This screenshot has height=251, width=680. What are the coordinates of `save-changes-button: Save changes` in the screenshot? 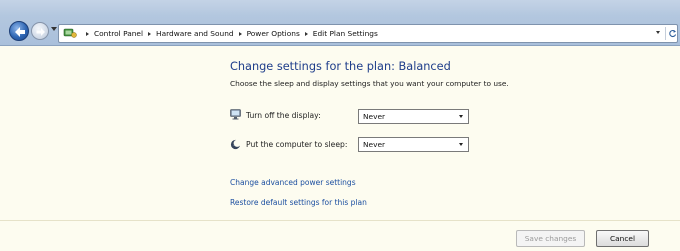 It's located at (550, 238).